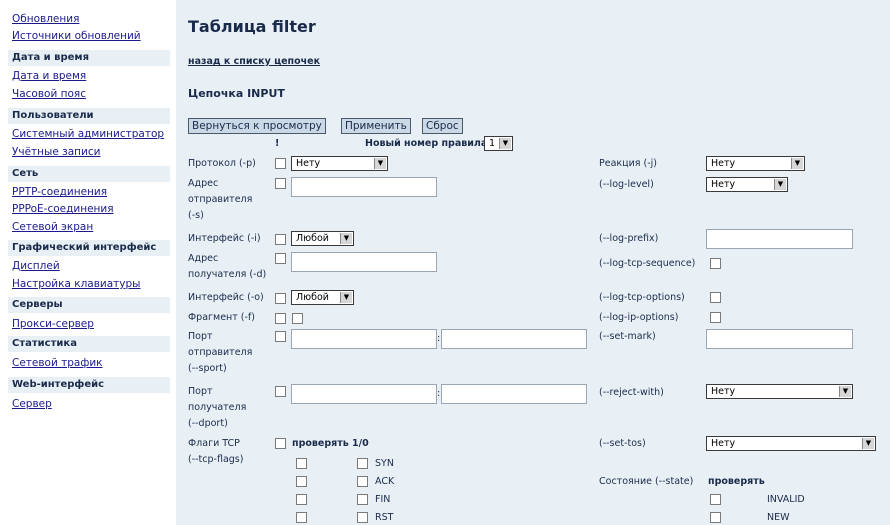 The image size is (890, 525). Describe the element at coordinates (222, 163) in the screenshot. I see `protocol-label: Протокол (-p)` at that location.